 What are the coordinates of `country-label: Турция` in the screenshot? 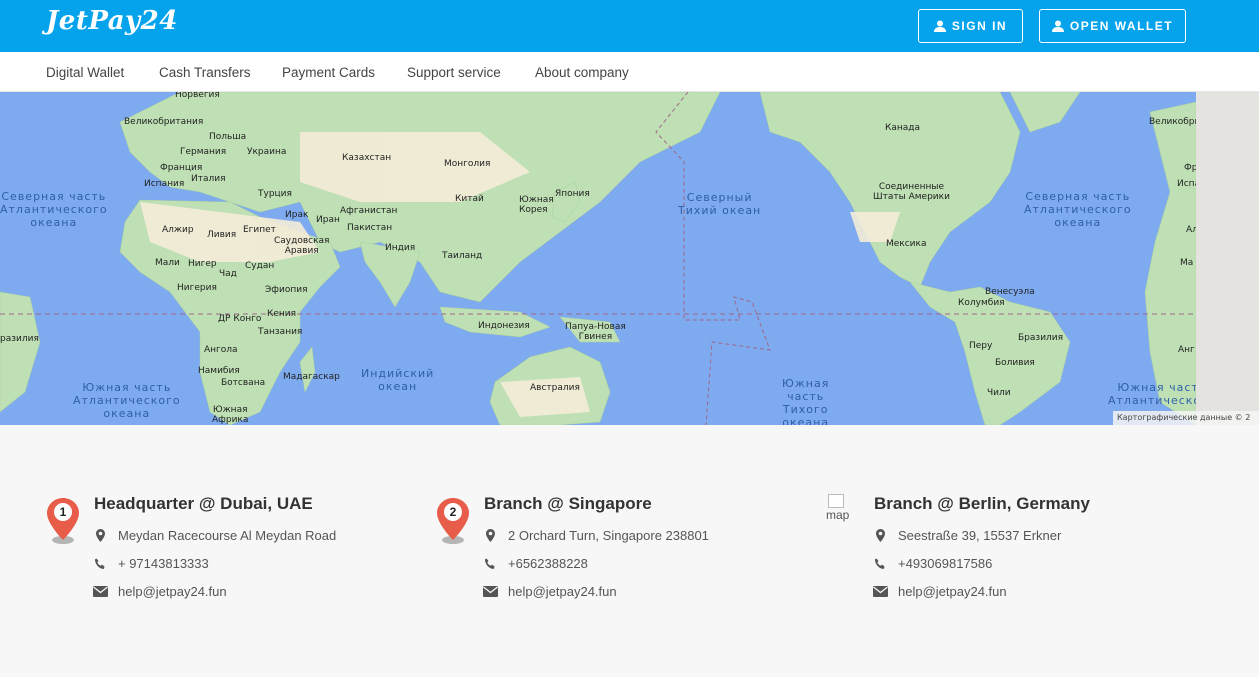 It's located at (275, 194).